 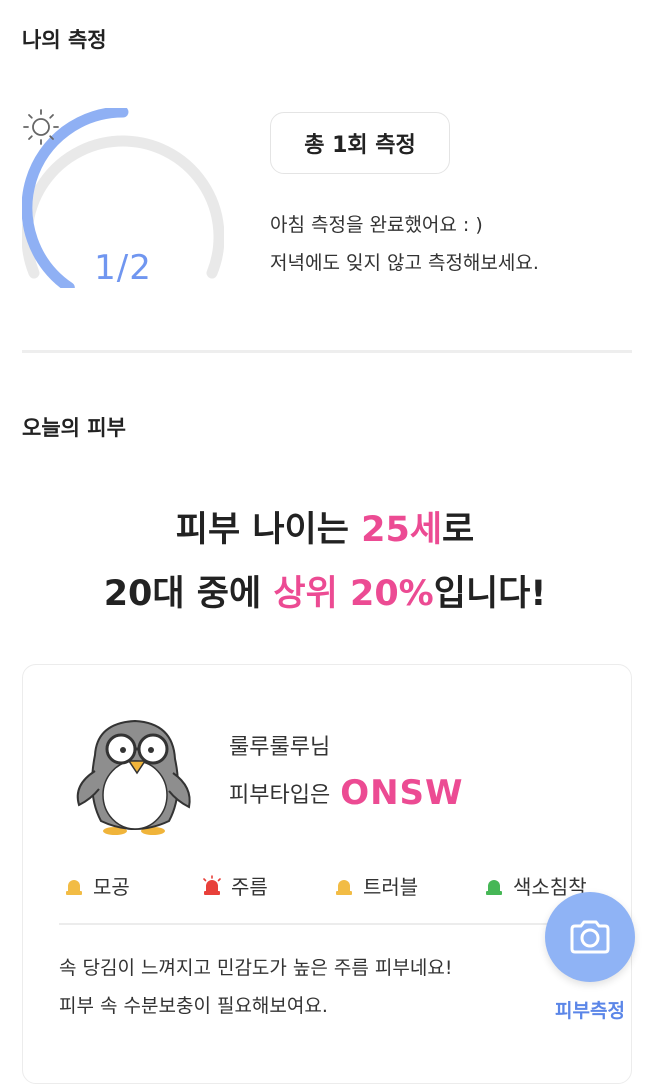 I want to click on penguin-mascot-icon, so click(x=133, y=777).